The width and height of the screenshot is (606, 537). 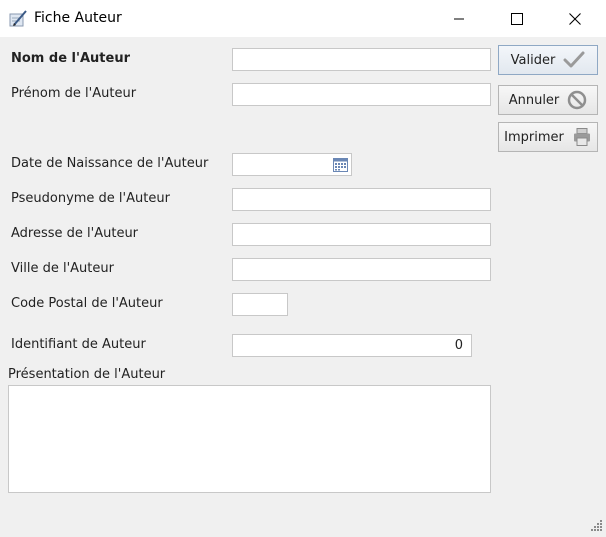 I want to click on prenom-input, so click(x=361, y=94).